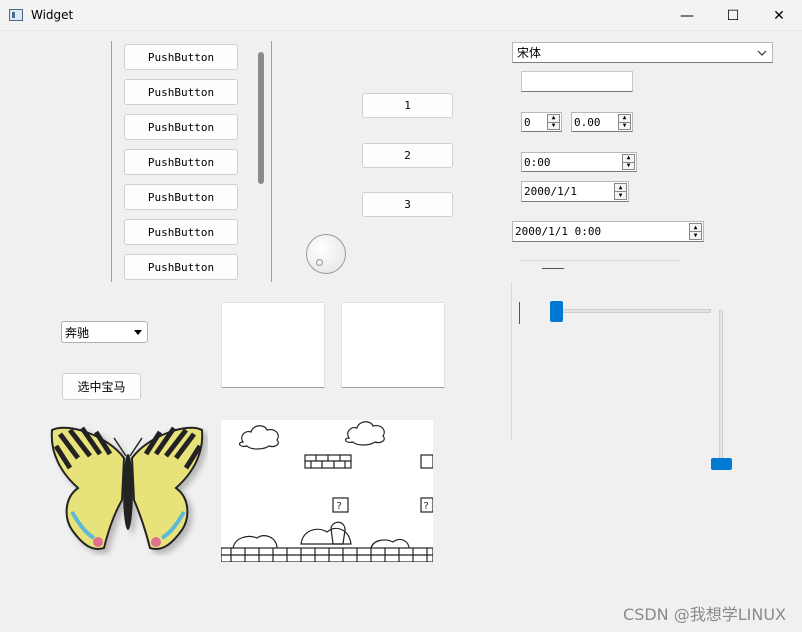 Image resolution: width=802 pixels, height=632 pixels. Describe the element at coordinates (181, 162) in the screenshot. I see `push-button-4: PushButton` at that location.